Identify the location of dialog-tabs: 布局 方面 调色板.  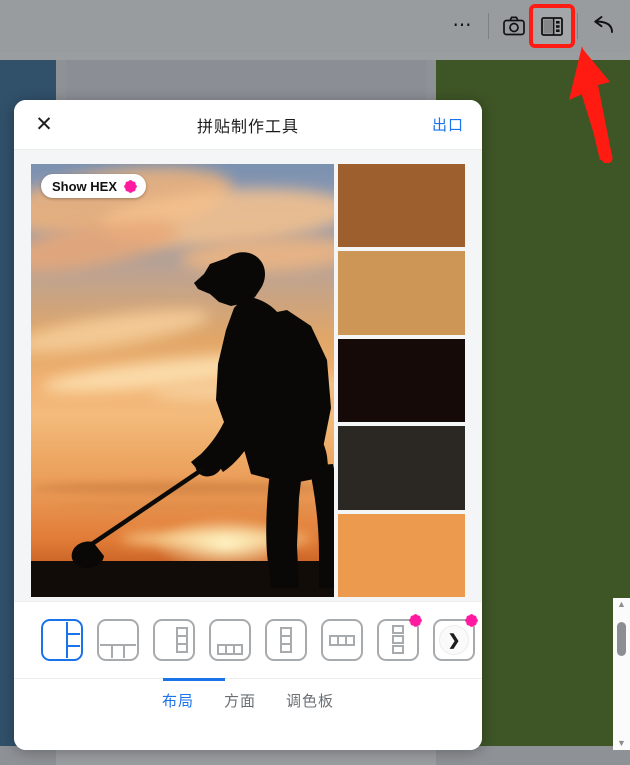
(248, 700).